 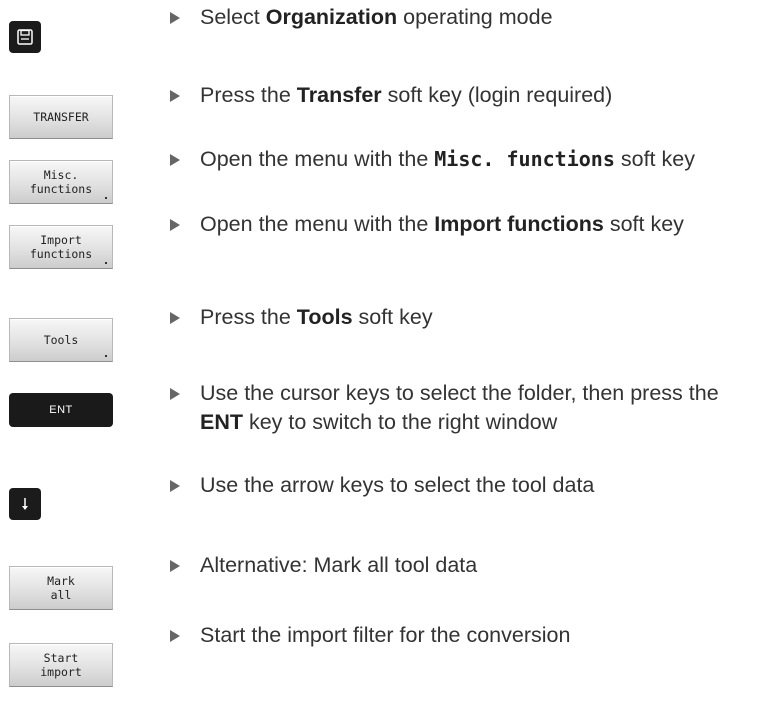 What do you see at coordinates (376, 17) in the screenshot?
I see `step-text: Select Organization operating mode` at bounding box center [376, 17].